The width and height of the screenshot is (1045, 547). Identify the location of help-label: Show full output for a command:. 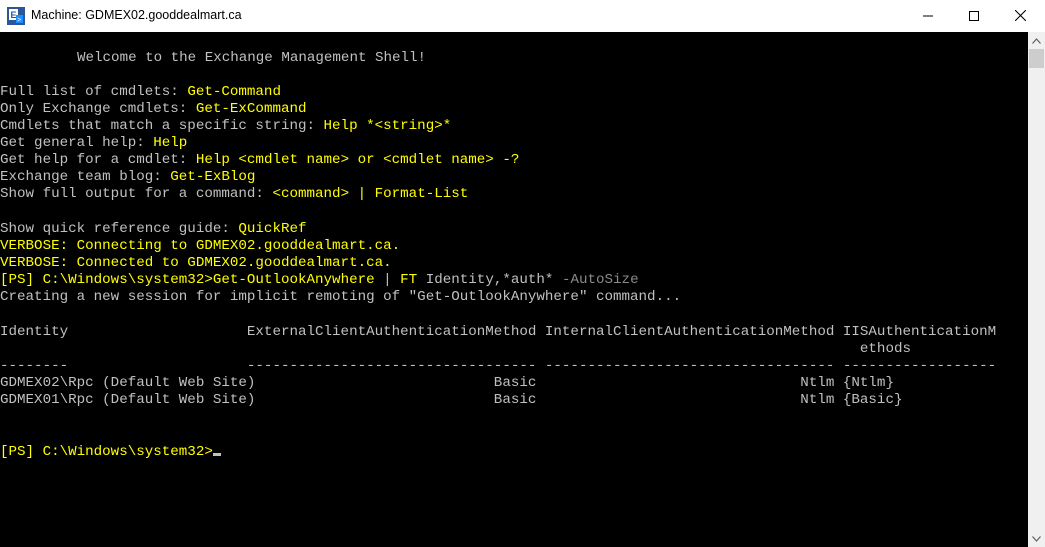
(136, 194).